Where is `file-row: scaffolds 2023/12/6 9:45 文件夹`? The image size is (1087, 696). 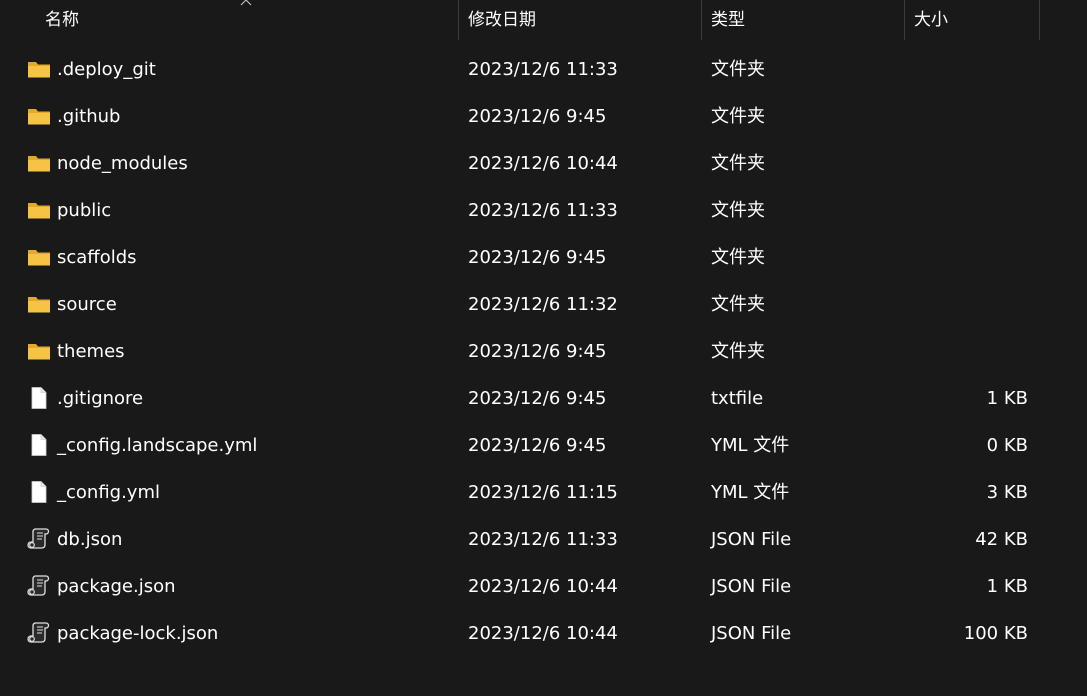
file-row: scaffolds 2023/12/6 9:45 文件夹 is located at coordinates (543, 257).